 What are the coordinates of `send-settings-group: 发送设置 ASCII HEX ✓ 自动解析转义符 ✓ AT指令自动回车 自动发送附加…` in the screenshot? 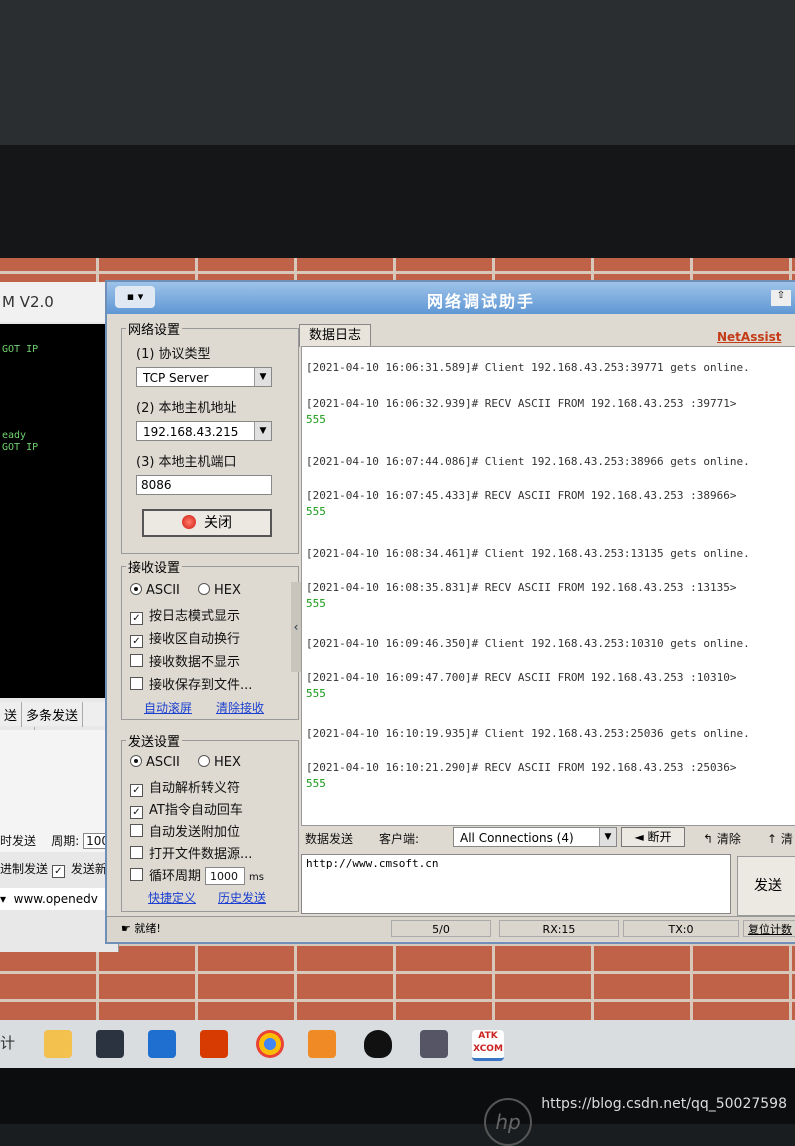 It's located at (210, 821).